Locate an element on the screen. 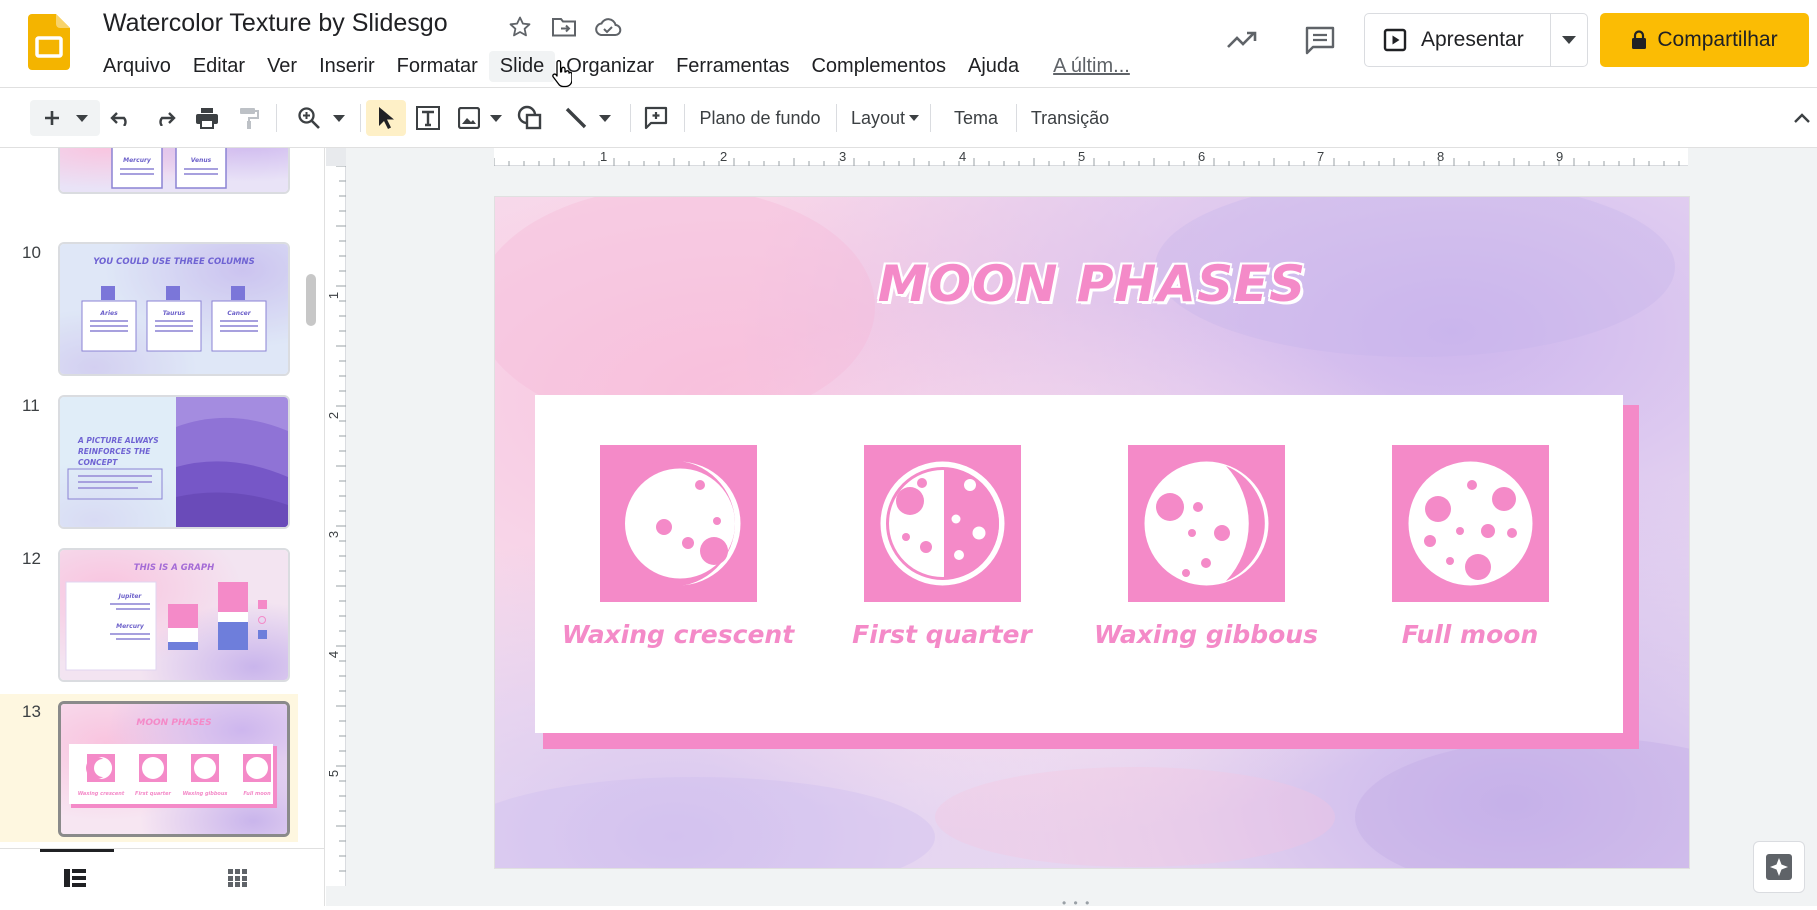 The height and width of the screenshot is (910, 1817). activity-trend-icon is located at coordinates (1242, 40).